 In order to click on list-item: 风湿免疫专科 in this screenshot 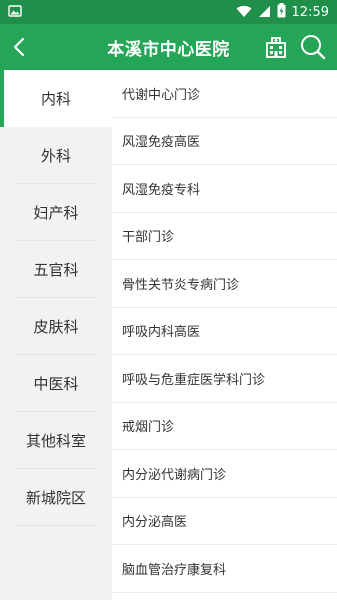, I will do `click(224, 189)`.